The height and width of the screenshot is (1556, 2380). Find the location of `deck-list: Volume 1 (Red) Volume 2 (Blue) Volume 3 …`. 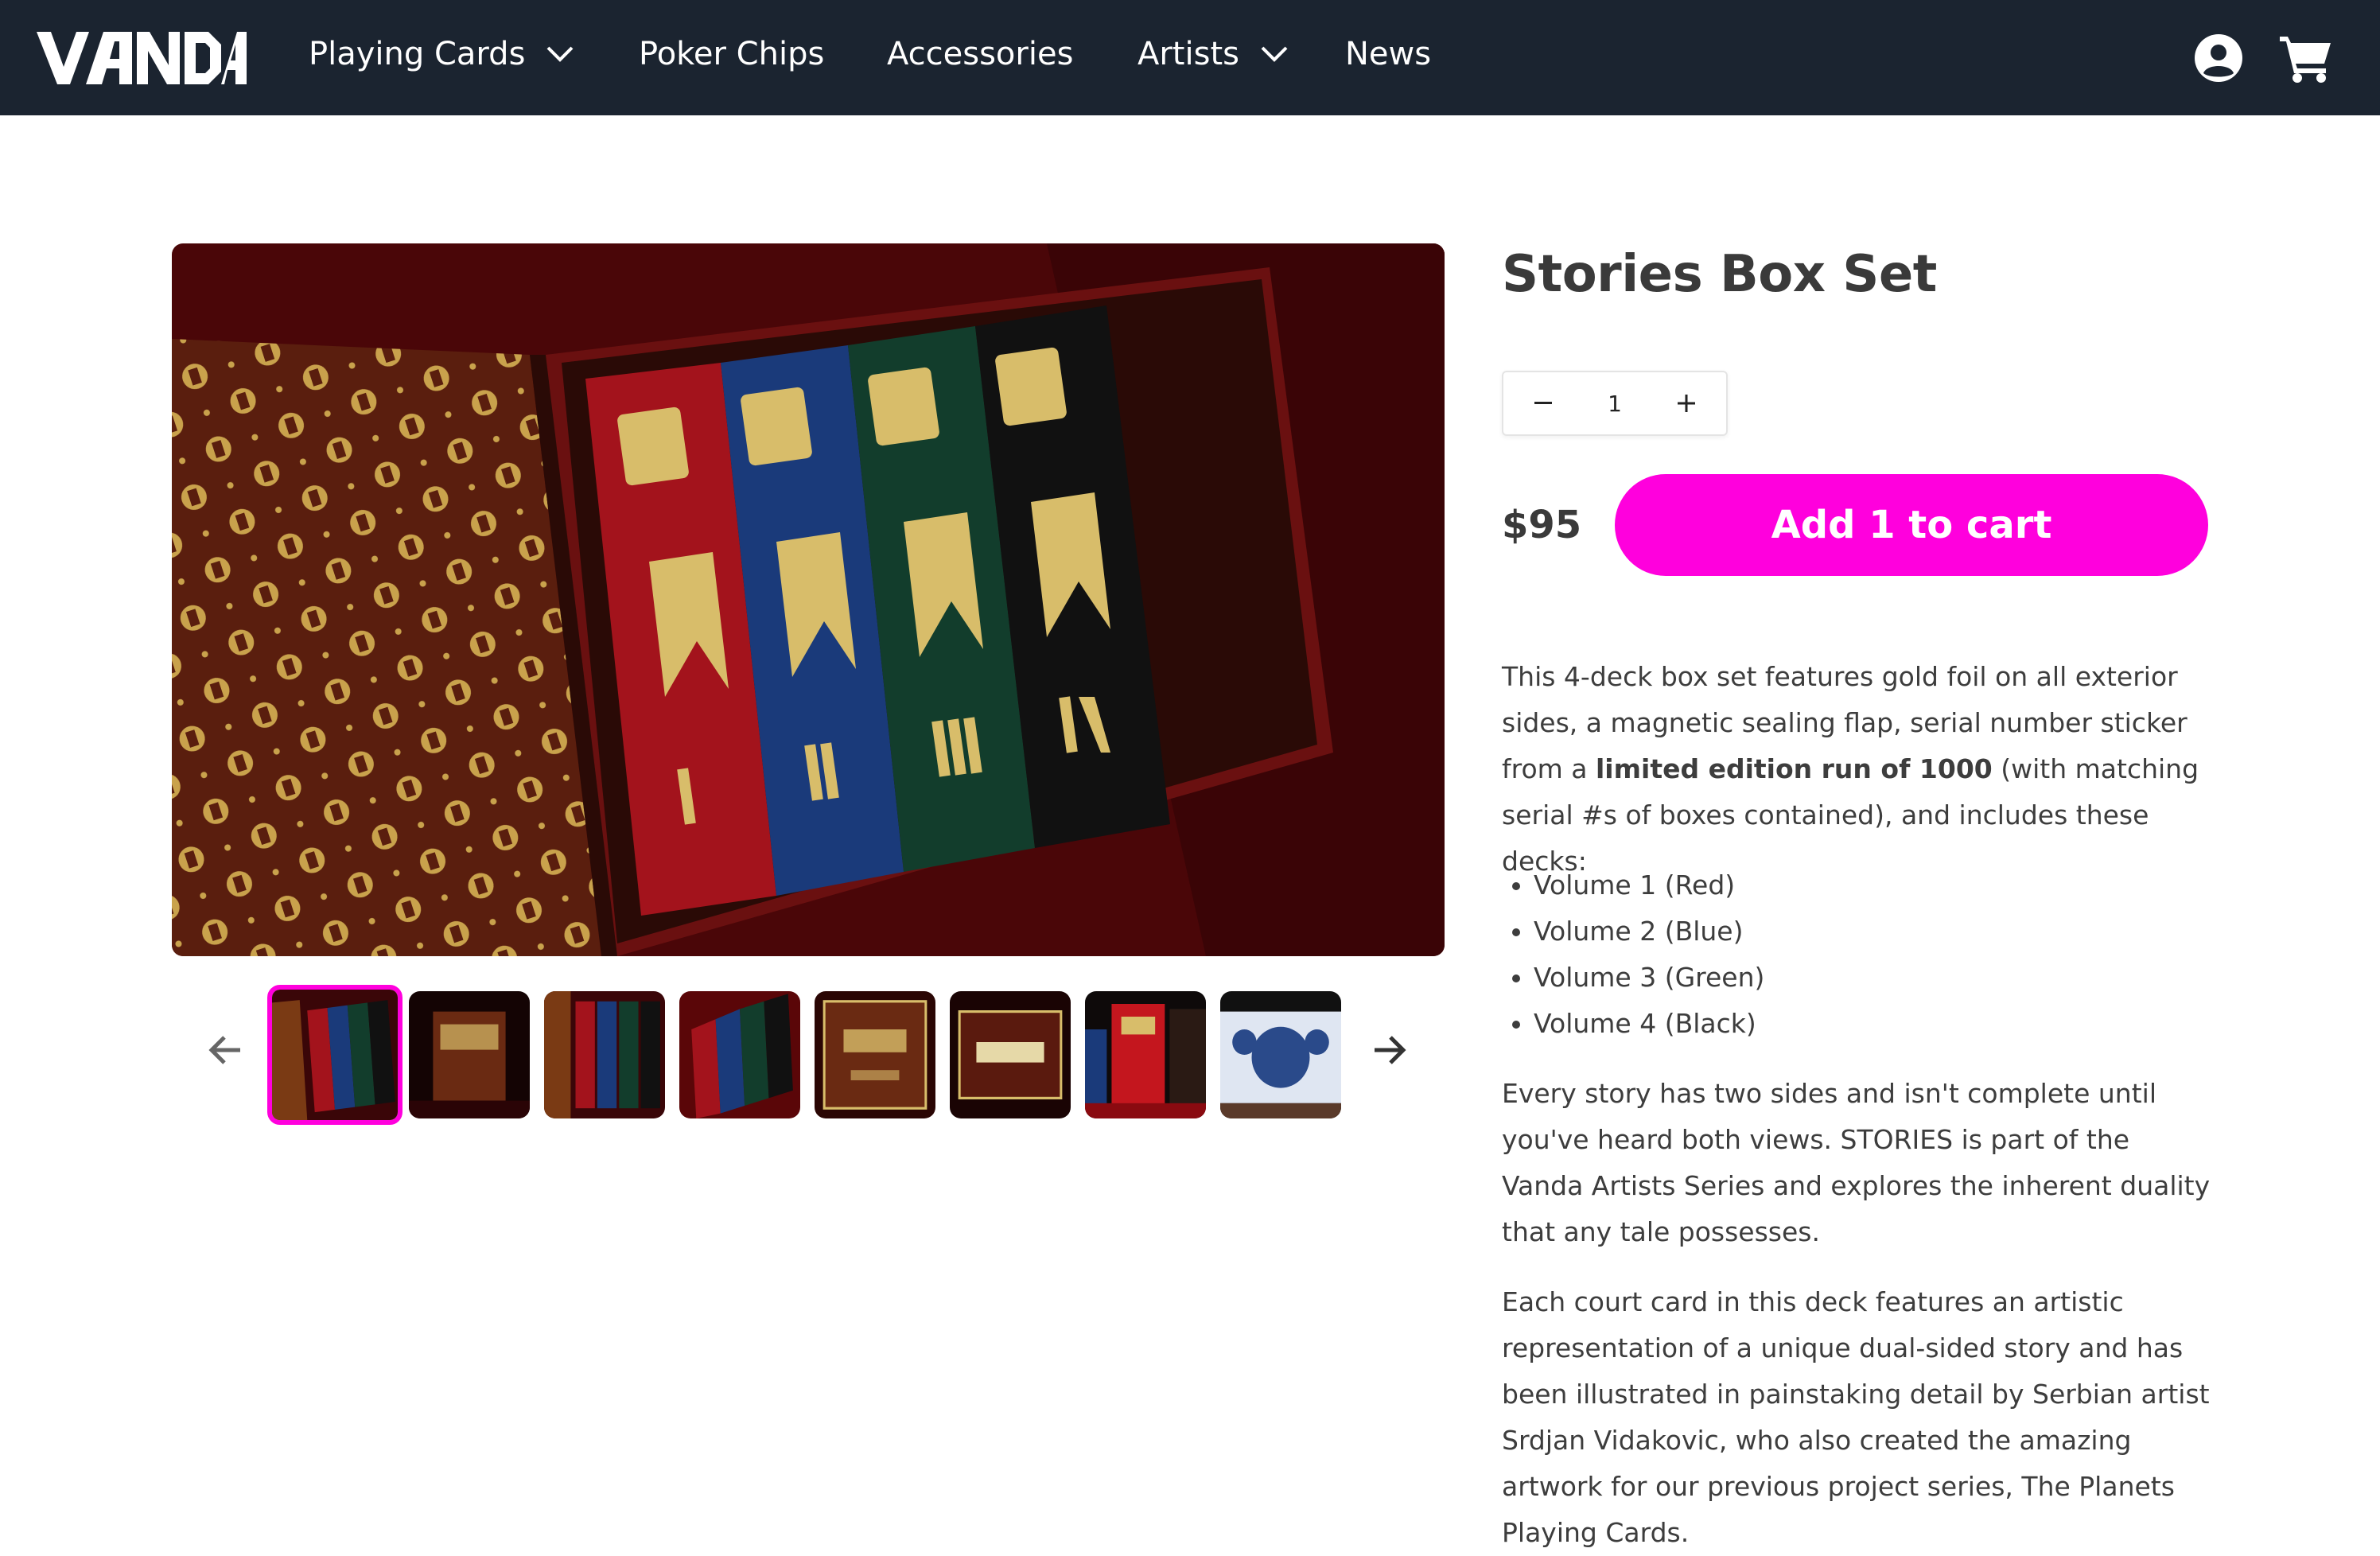

deck-list: Volume 1 (Red) Volume 2 (Blue) Volume 3 … is located at coordinates (1860, 954).